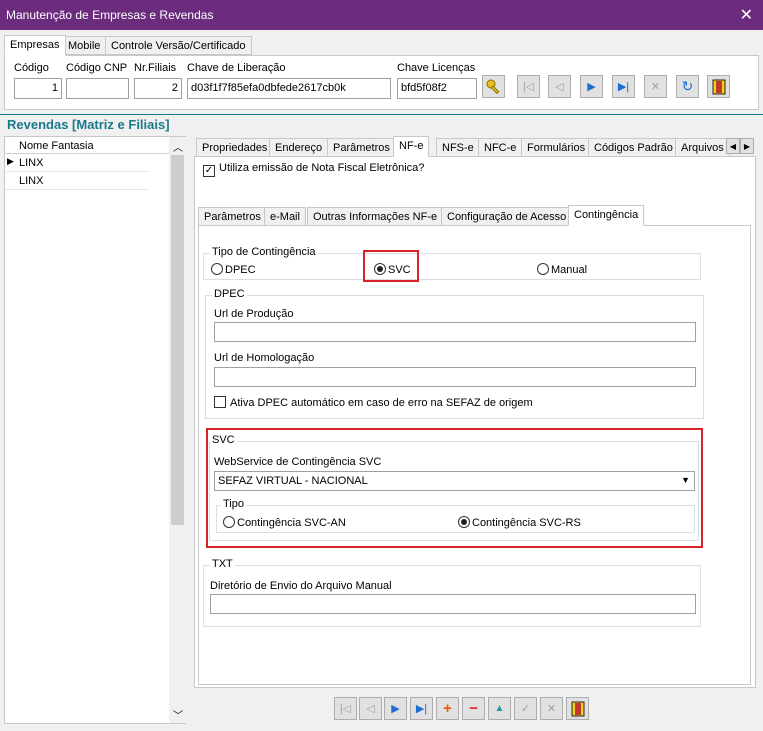 The height and width of the screenshot is (731, 763). Describe the element at coordinates (411, 146) in the screenshot. I see `tab-nfe: NF-e` at that location.